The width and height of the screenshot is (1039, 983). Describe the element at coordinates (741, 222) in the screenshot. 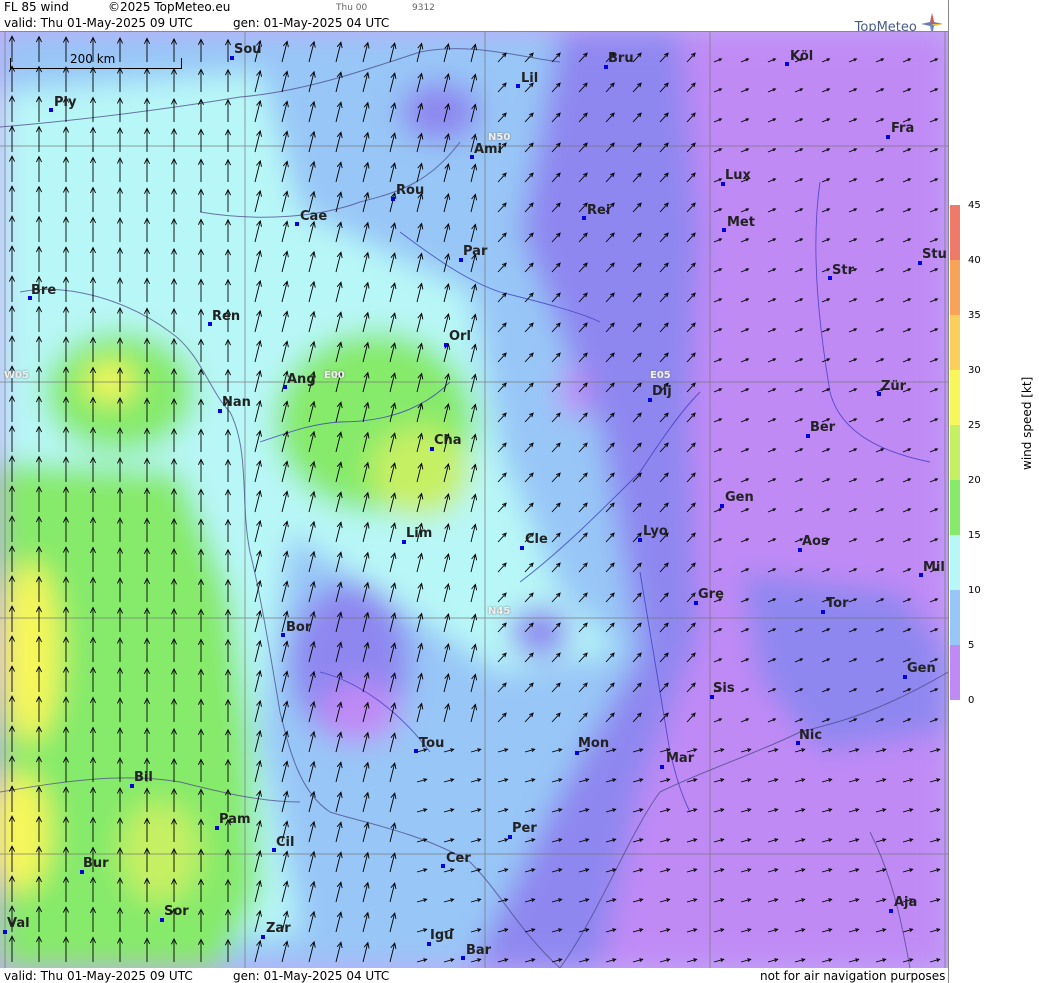

I see `city-label-met: Met` at that location.